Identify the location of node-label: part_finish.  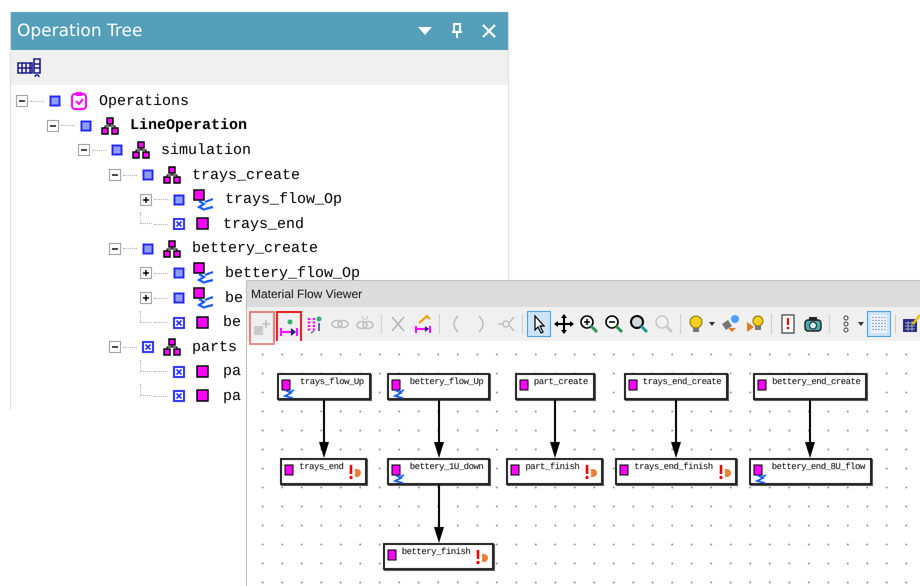
(552, 467).